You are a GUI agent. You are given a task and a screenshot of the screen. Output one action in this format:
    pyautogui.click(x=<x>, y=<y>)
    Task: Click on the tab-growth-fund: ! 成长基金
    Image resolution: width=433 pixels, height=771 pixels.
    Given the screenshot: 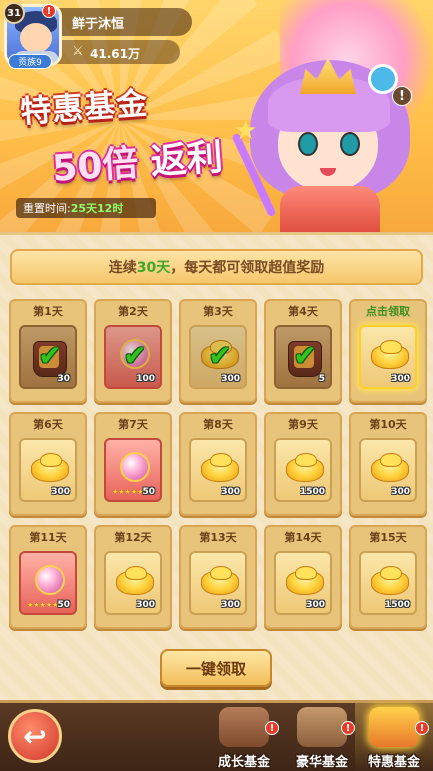 What is the action you would take?
    pyautogui.click(x=244, y=737)
    